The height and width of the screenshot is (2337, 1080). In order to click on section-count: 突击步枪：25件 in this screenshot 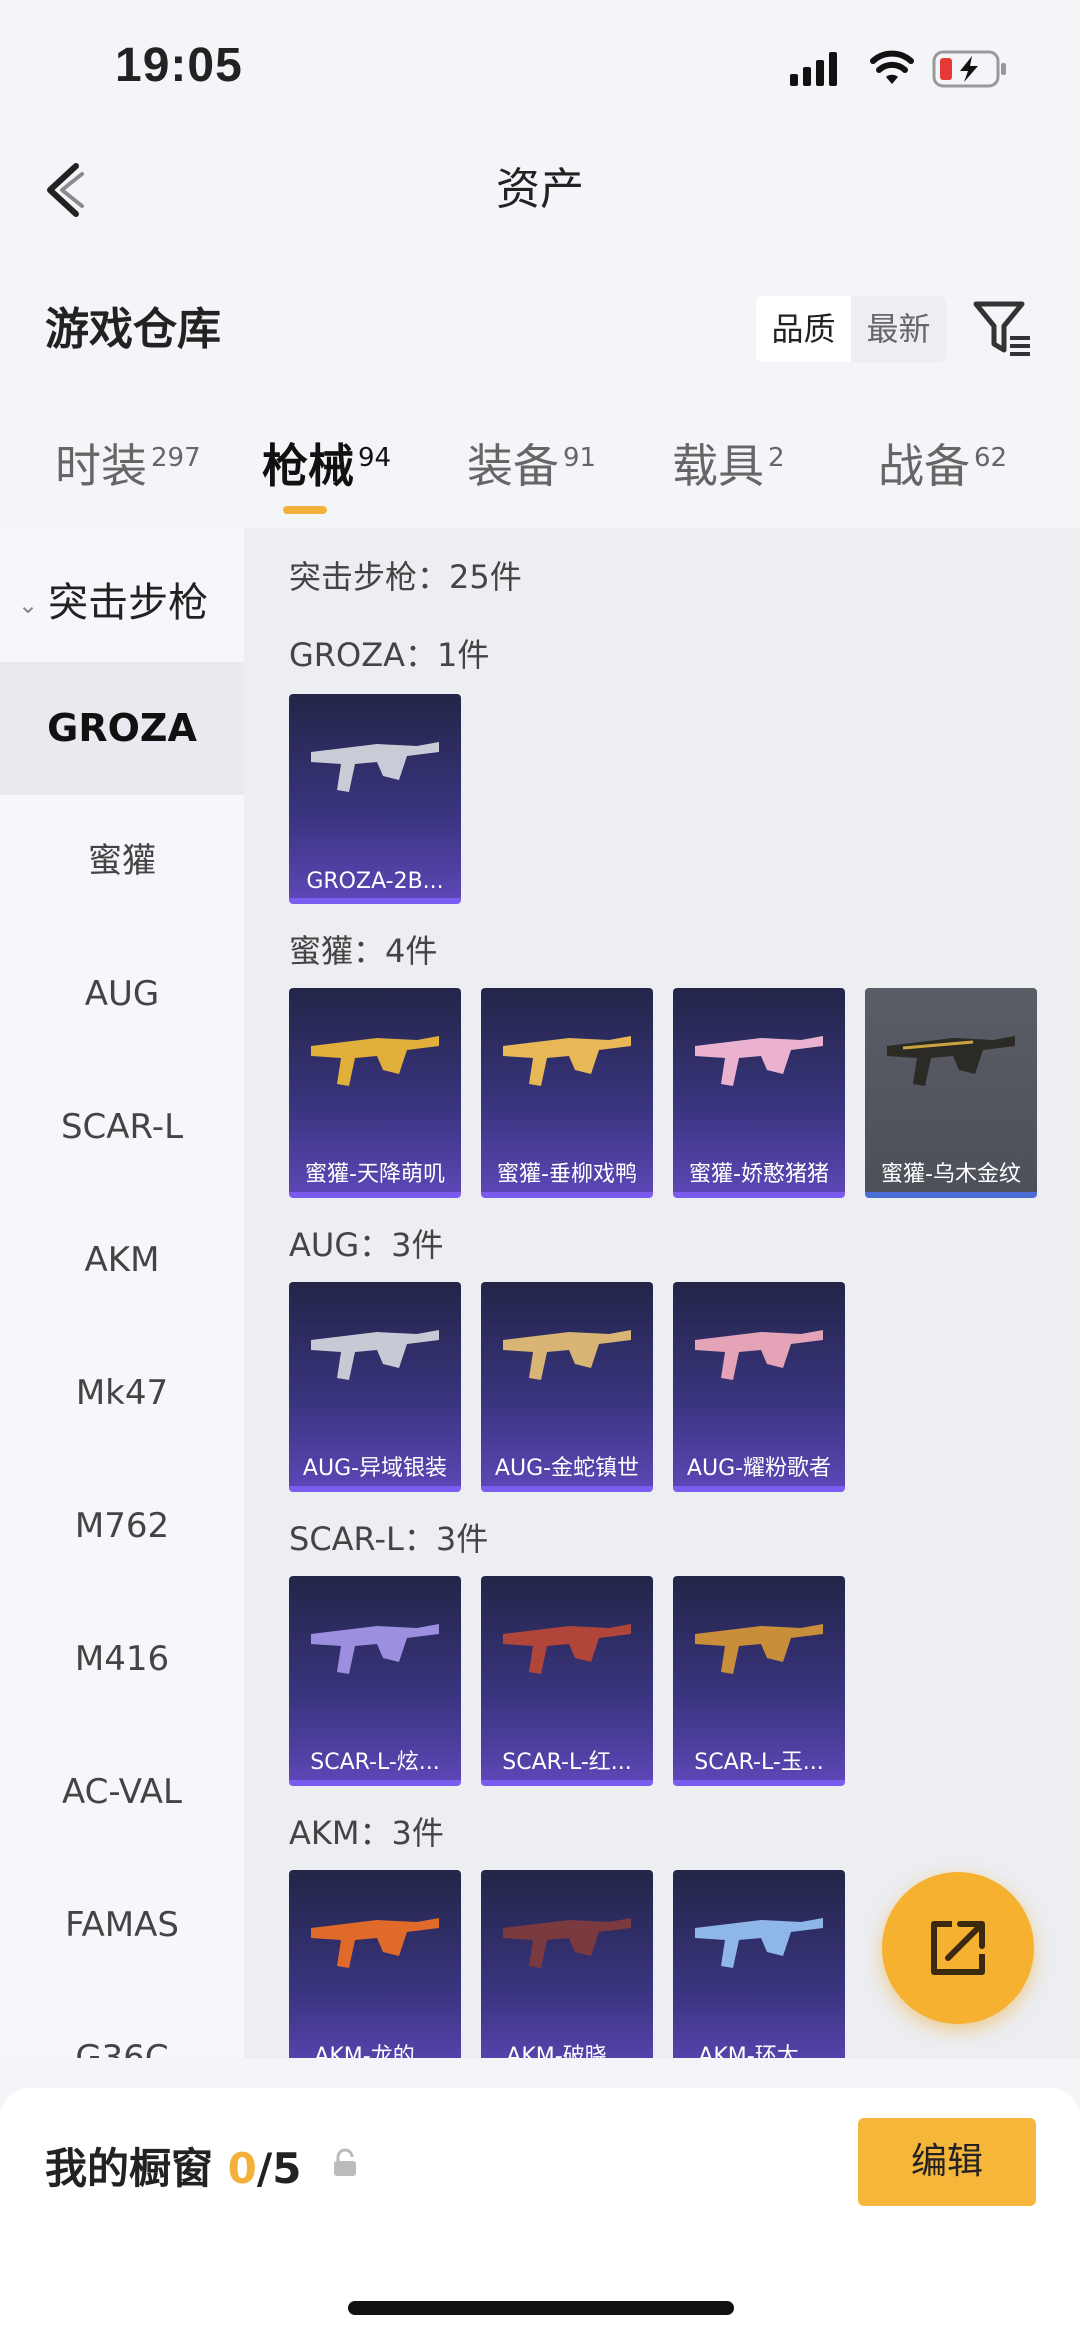, I will do `click(405, 577)`.